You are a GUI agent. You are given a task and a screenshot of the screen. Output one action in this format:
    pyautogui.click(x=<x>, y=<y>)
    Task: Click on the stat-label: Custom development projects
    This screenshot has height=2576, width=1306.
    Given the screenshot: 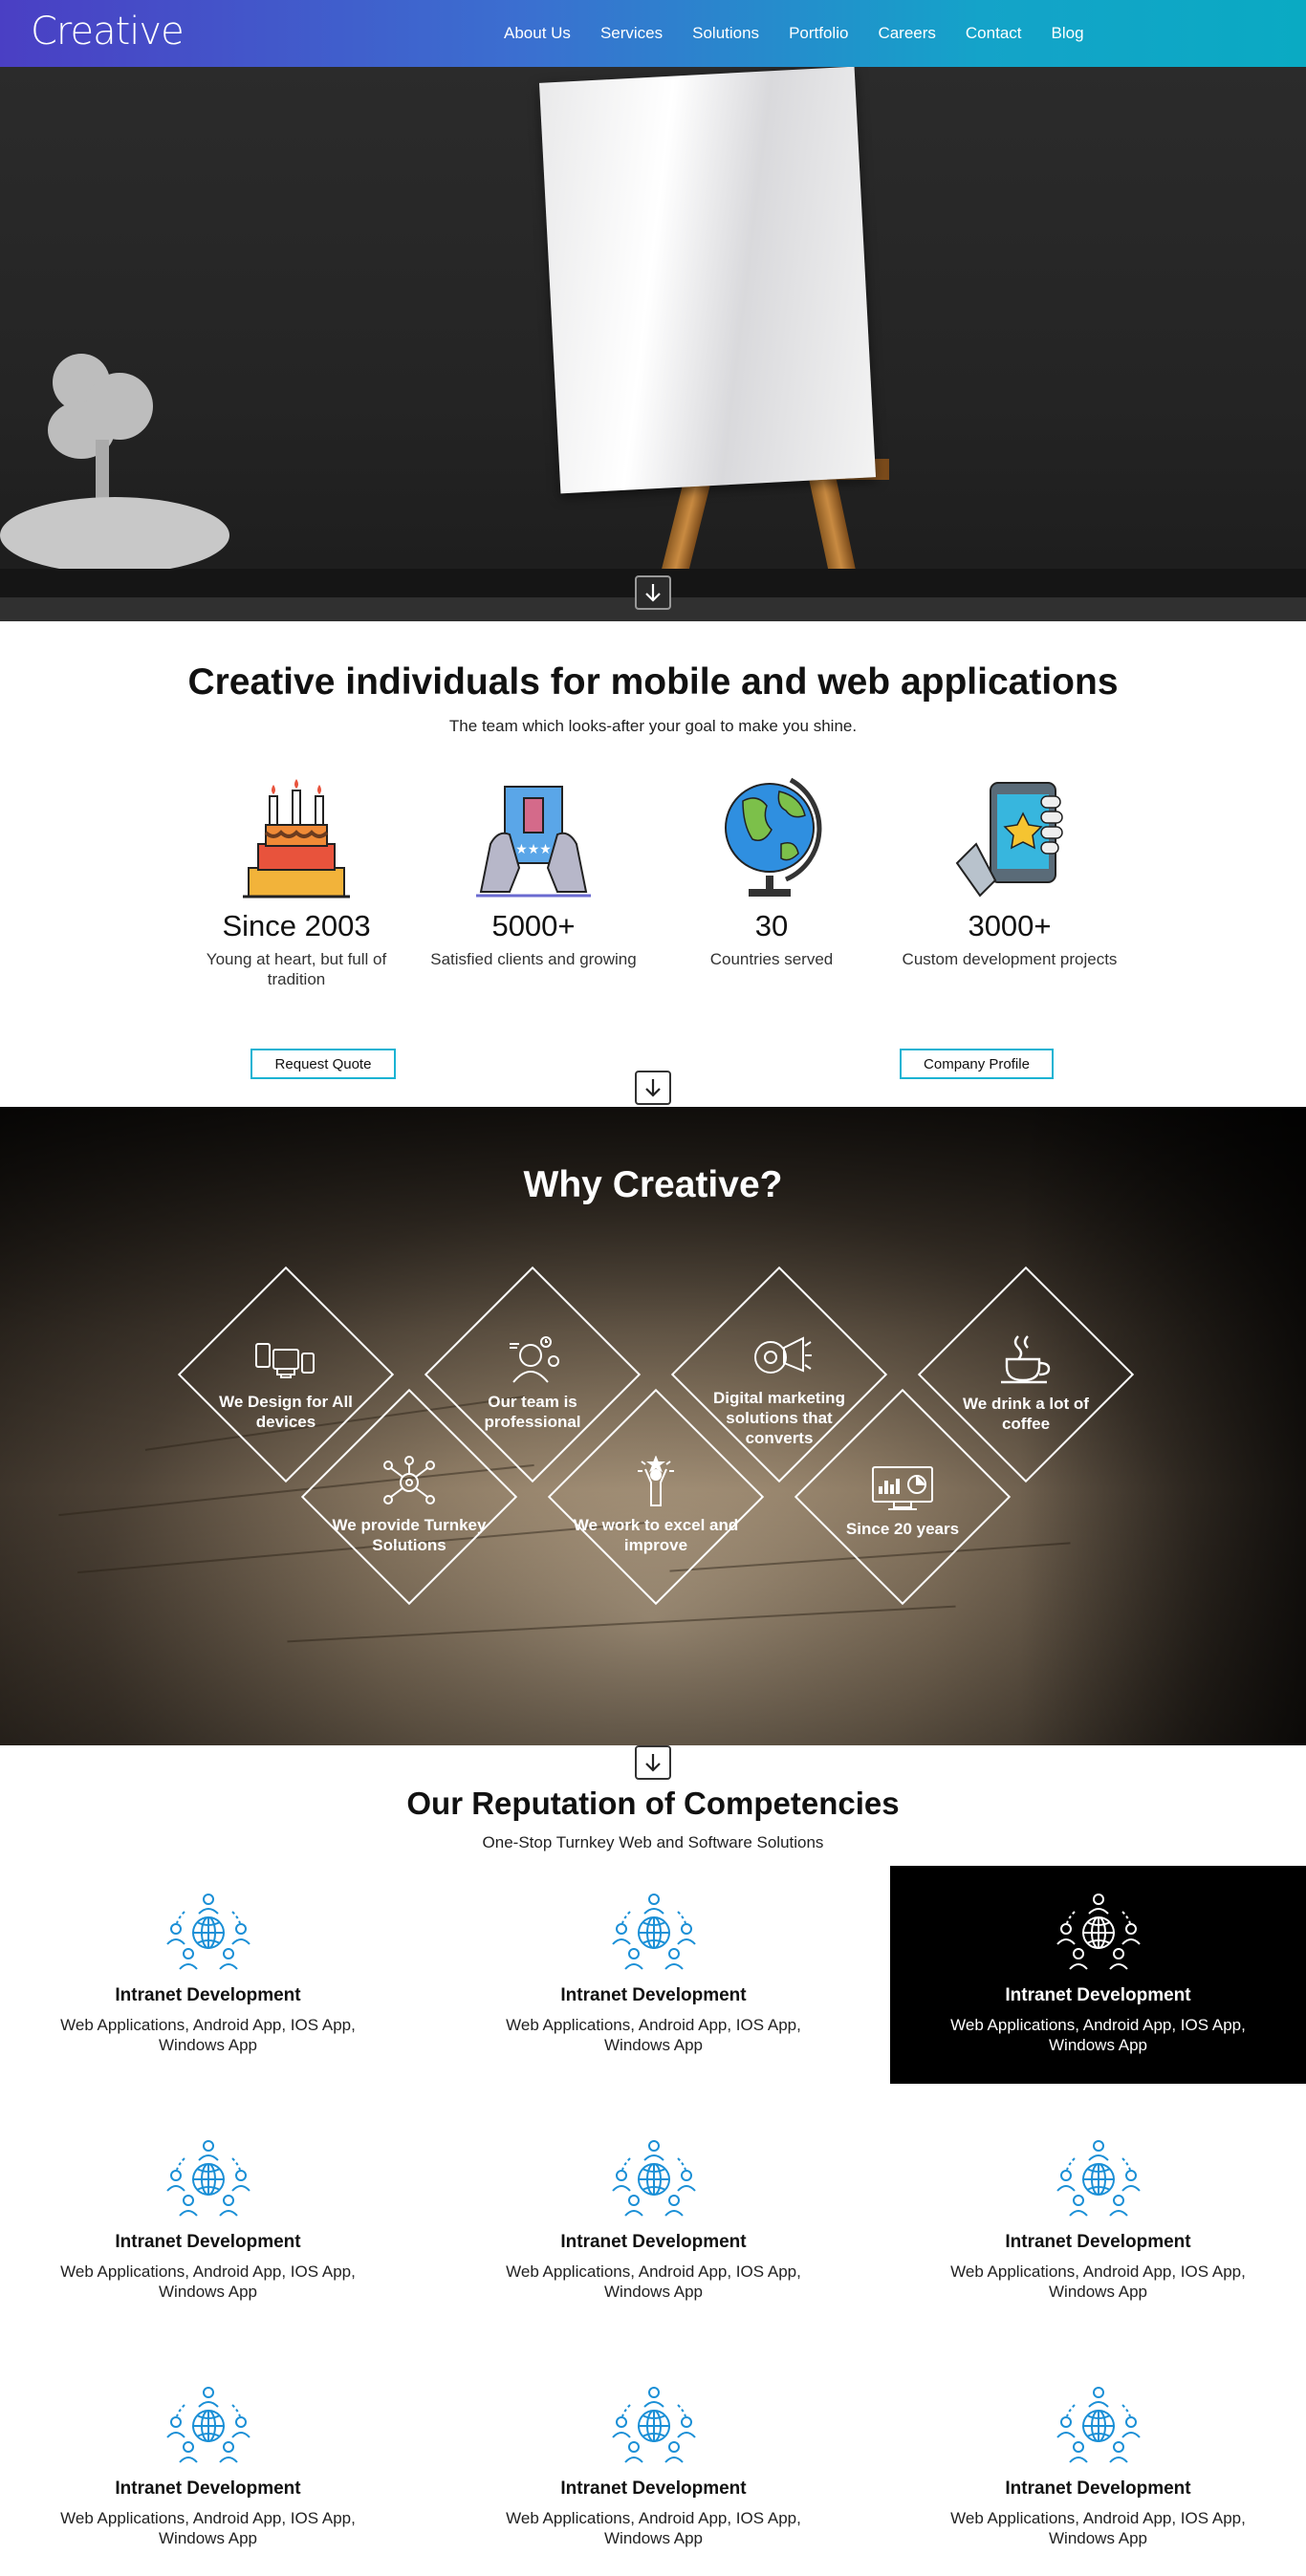 What is the action you would take?
    pyautogui.click(x=1010, y=959)
    